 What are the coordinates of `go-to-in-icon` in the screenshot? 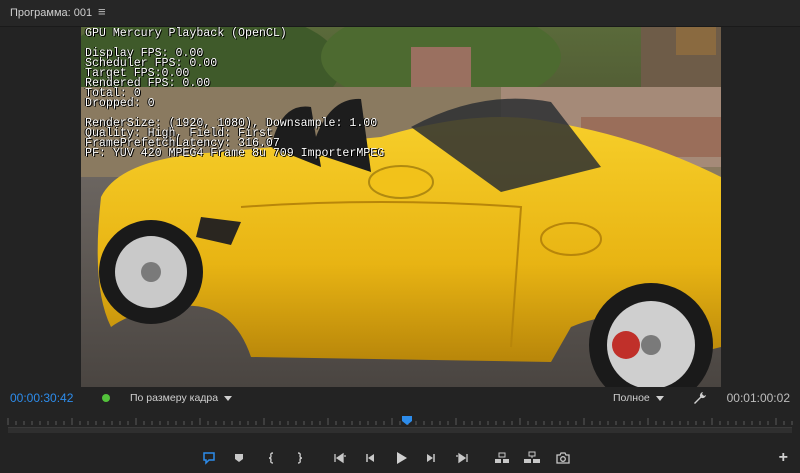 It's located at (340, 458).